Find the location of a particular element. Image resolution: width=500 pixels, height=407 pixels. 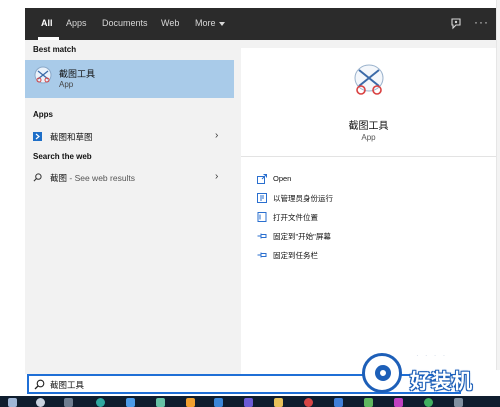

snip-sketch-icon is located at coordinates (37, 136).